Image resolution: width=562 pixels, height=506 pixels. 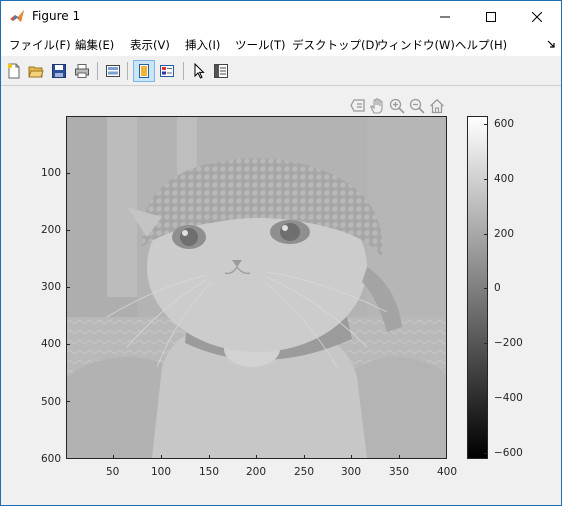 What do you see at coordinates (508, 343) in the screenshot?
I see `colorbar-tick-label: −200` at bounding box center [508, 343].